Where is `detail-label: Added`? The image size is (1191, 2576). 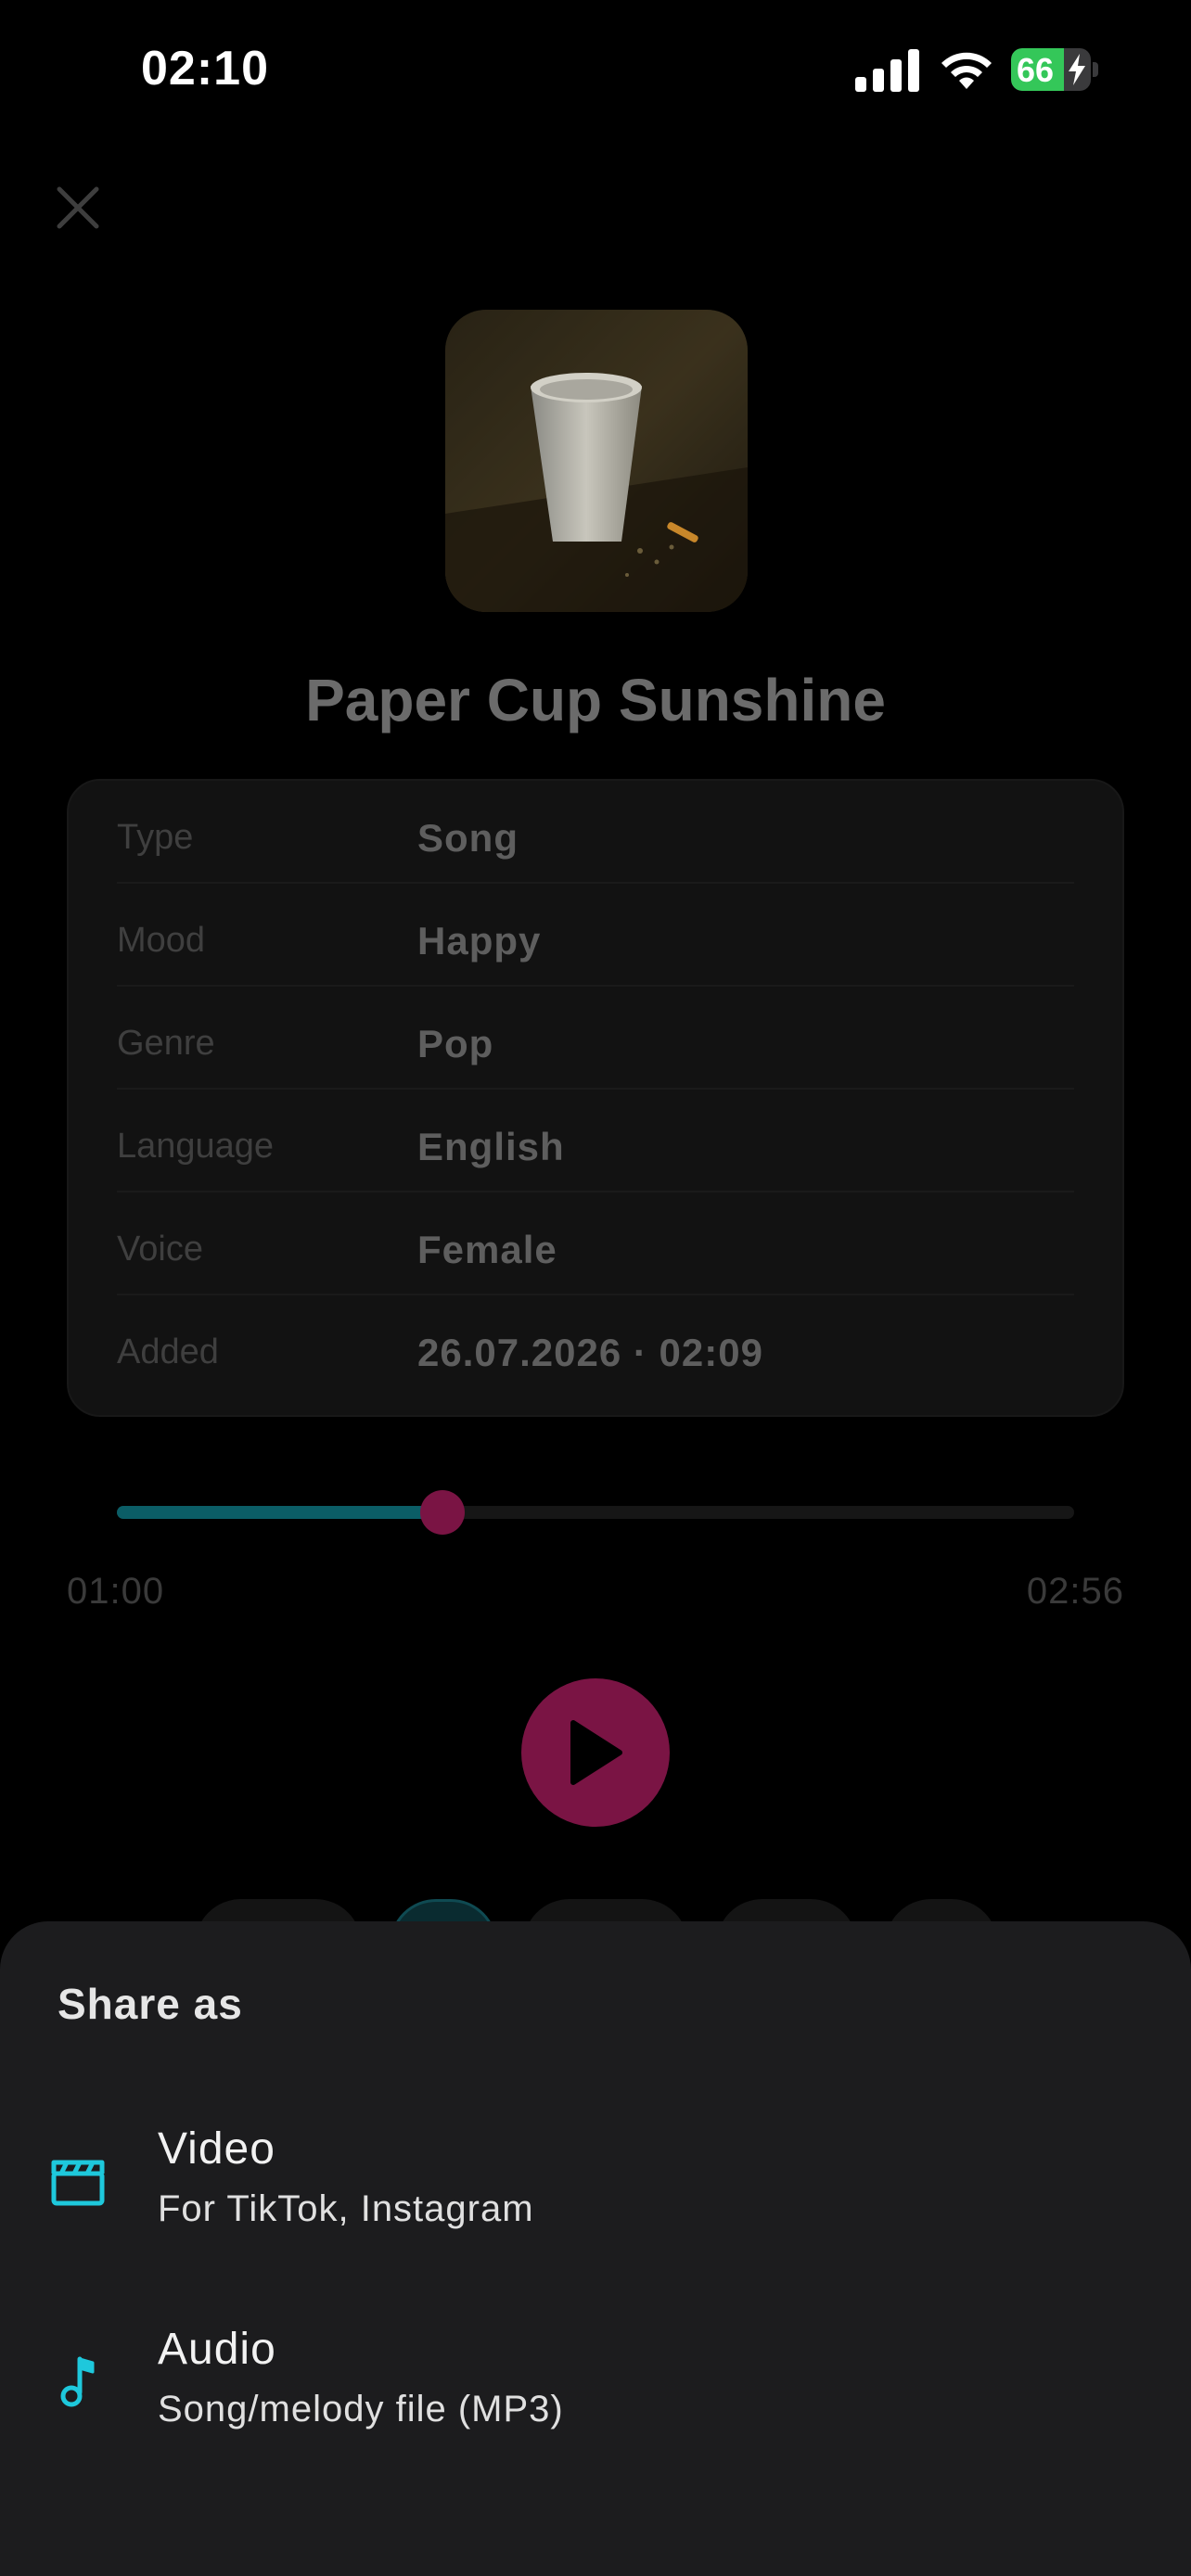
detail-label: Added is located at coordinates (168, 1352).